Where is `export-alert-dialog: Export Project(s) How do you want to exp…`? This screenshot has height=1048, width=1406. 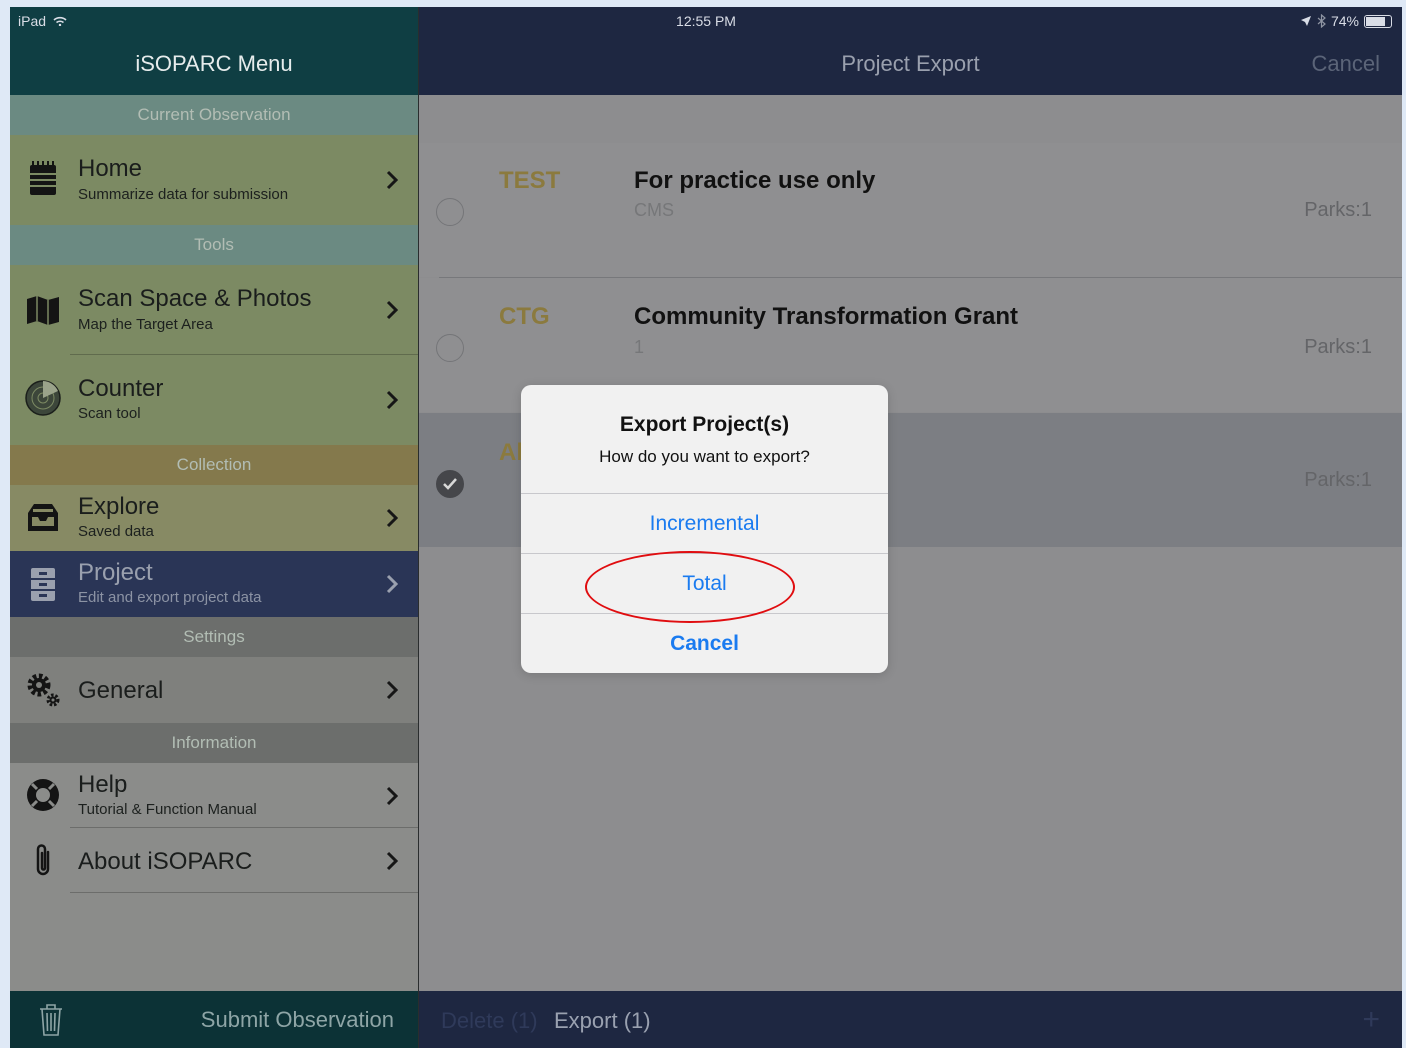 export-alert-dialog: Export Project(s) How do you want to exp… is located at coordinates (704, 529).